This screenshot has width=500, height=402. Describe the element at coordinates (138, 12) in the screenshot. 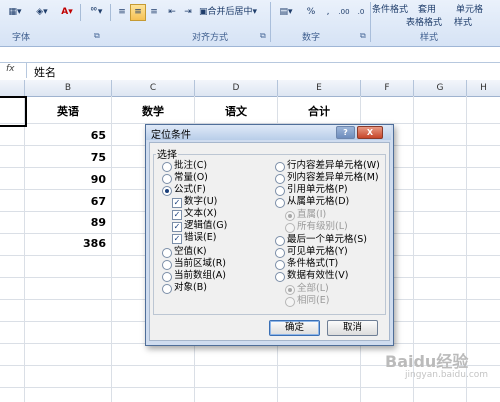

I see `align-center-icon: ≡` at that location.